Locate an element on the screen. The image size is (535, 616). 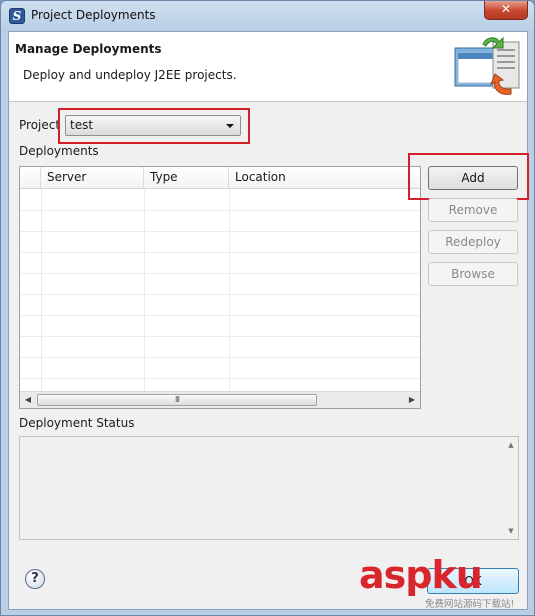
banner-description: Deploy and undeploy J2EE projects. is located at coordinates (130, 75).